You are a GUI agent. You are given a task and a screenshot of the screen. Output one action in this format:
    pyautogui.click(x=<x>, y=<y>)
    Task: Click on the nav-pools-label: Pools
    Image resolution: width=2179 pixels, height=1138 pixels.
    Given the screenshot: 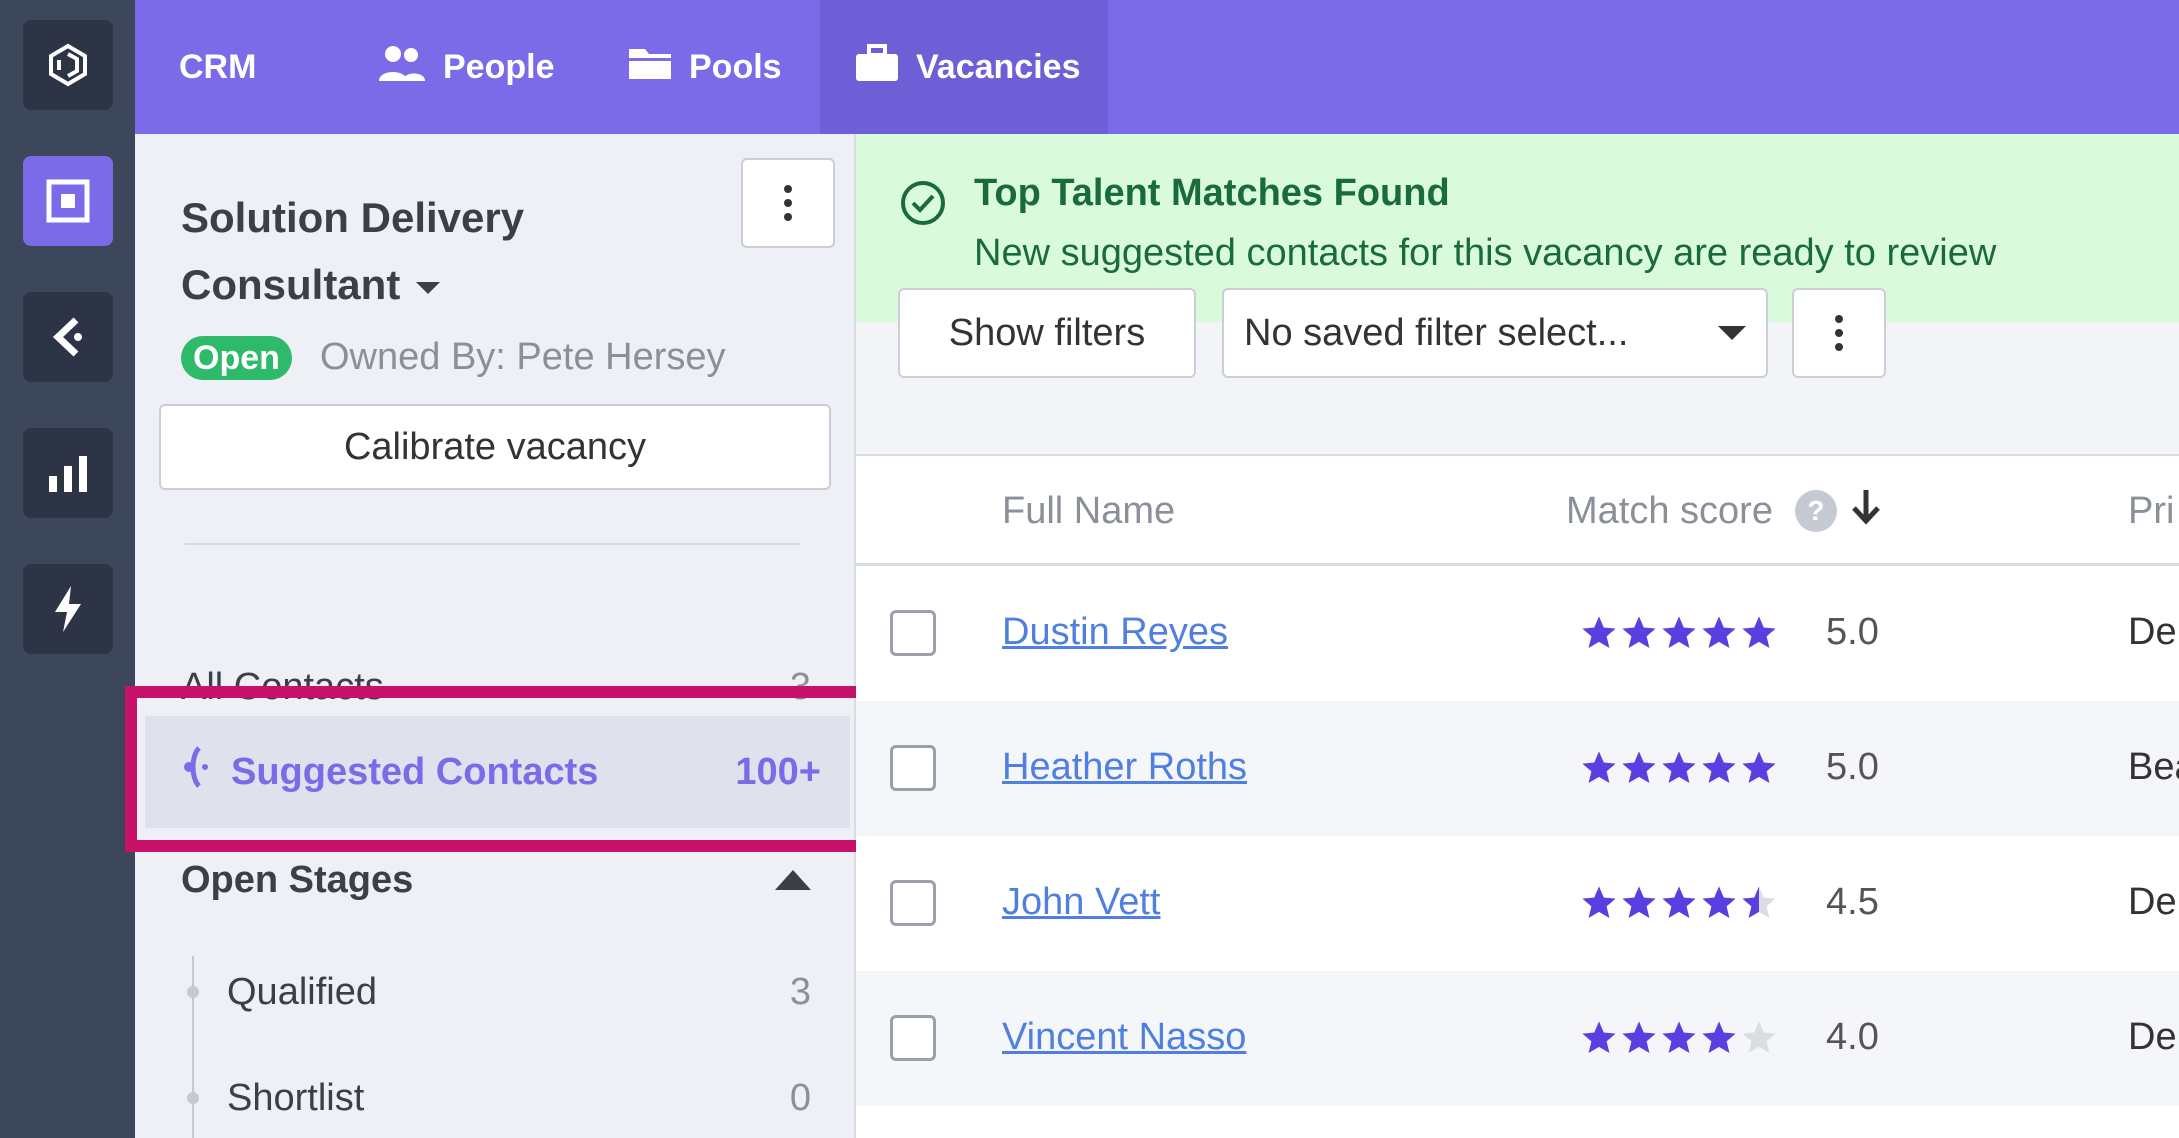 What is the action you would take?
    pyautogui.click(x=735, y=66)
    